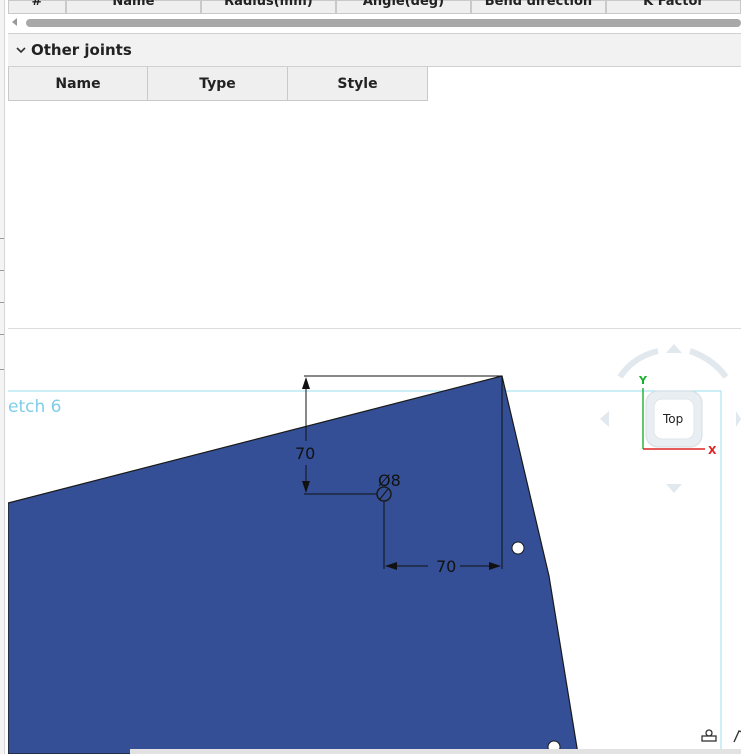 This screenshot has width=741, height=754. I want to click on dimension-vertical-70: 70, so click(305, 453).